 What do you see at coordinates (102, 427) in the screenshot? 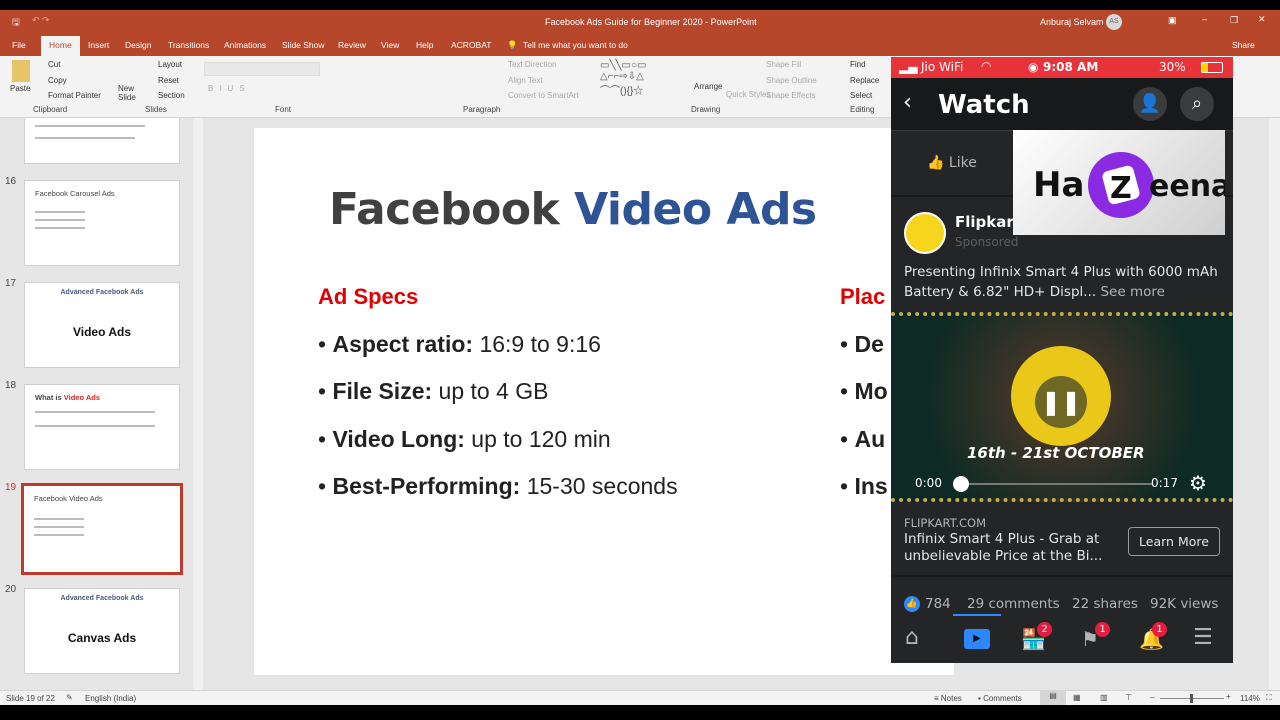
I see `slide-thumbnail-18: What is Video Ads` at bounding box center [102, 427].